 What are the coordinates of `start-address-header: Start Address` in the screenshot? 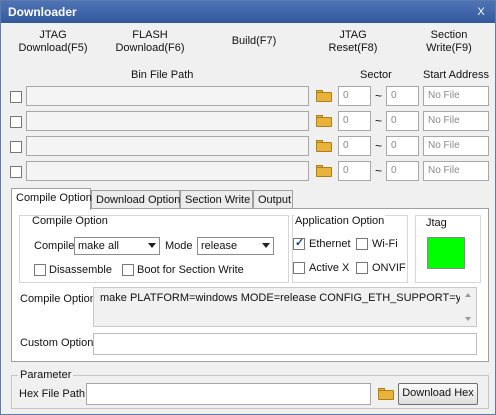 It's located at (456, 75).